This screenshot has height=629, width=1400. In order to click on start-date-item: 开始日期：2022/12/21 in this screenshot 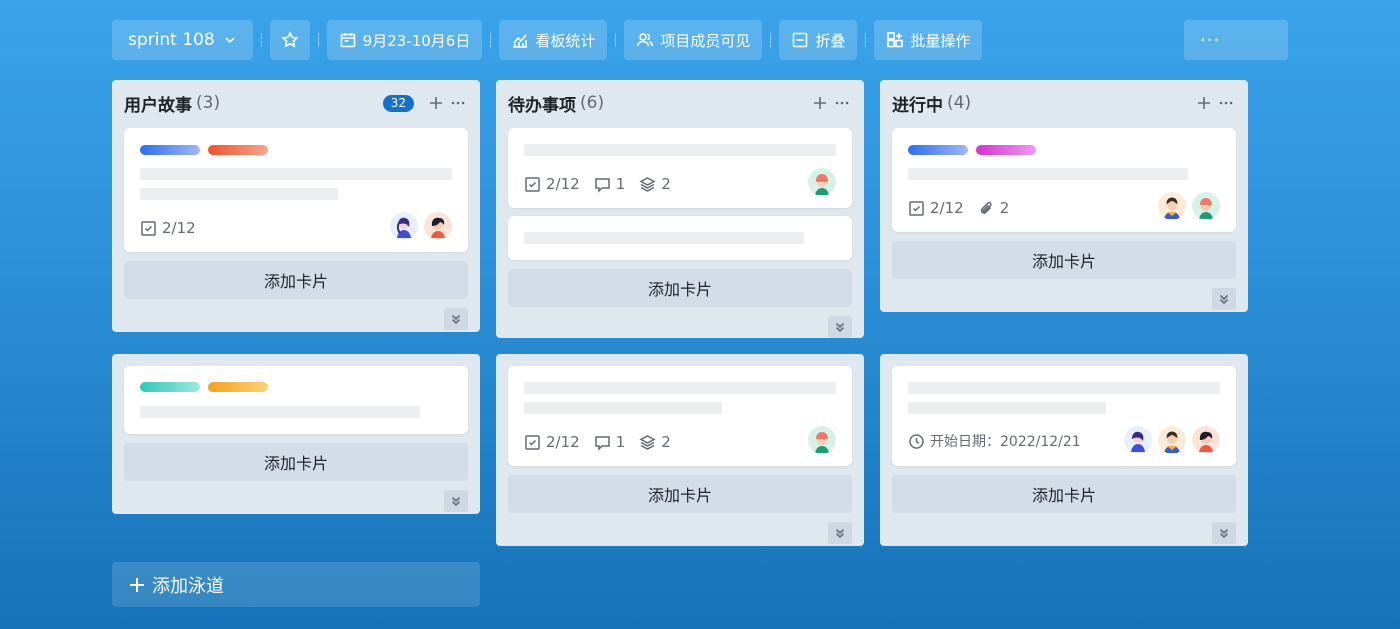, I will do `click(994, 441)`.